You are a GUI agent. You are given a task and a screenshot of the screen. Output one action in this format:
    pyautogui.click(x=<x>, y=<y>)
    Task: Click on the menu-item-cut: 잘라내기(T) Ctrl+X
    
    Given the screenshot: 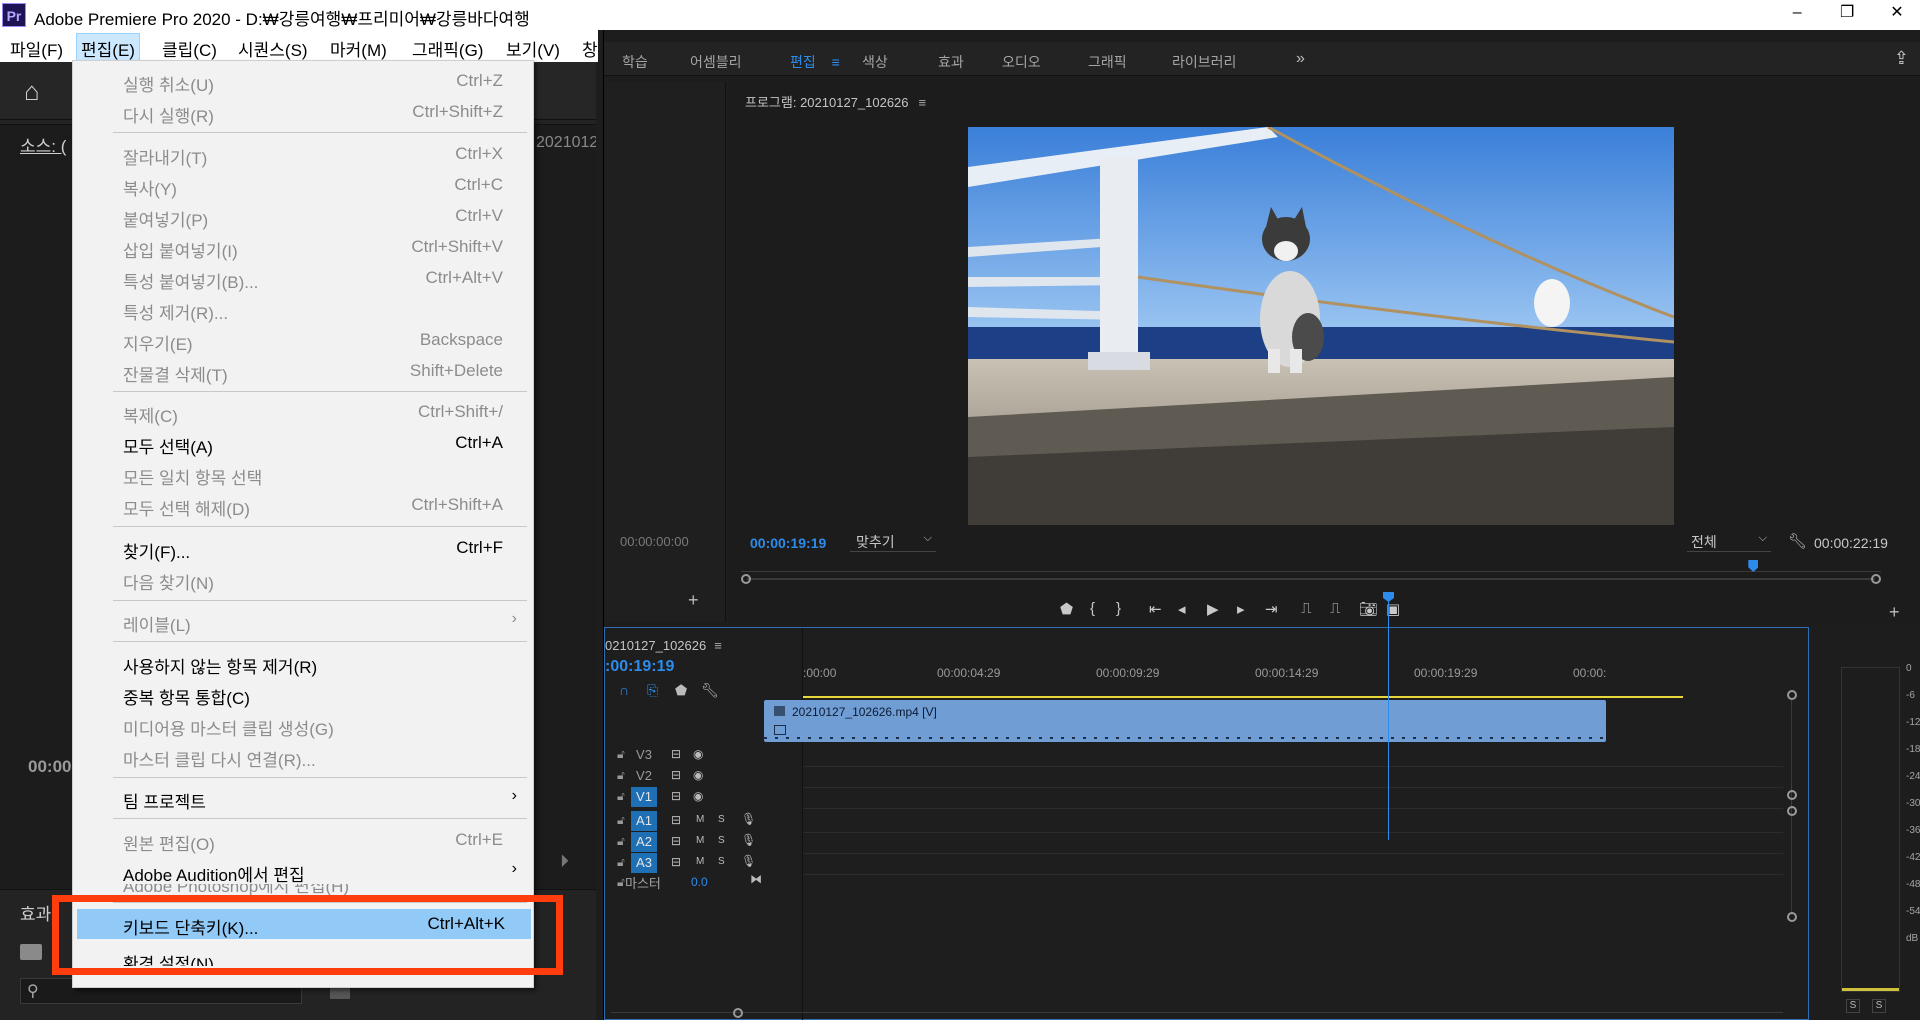 What is the action you would take?
    pyautogui.click(x=303, y=154)
    